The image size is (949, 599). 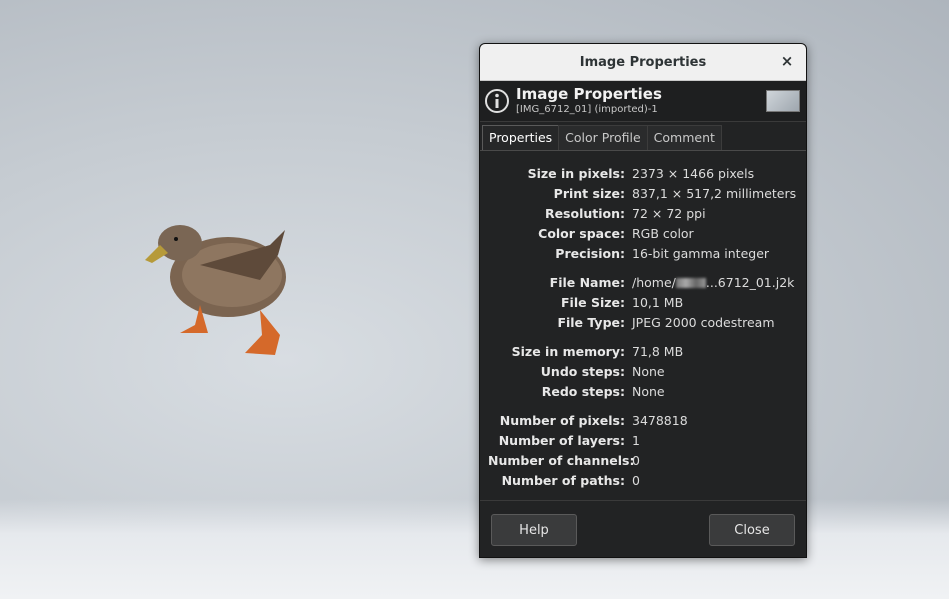 What do you see at coordinates (654, 282) in the screenshot?
I see `file-path-prefix: /home/` at bounding box center [654, 282].